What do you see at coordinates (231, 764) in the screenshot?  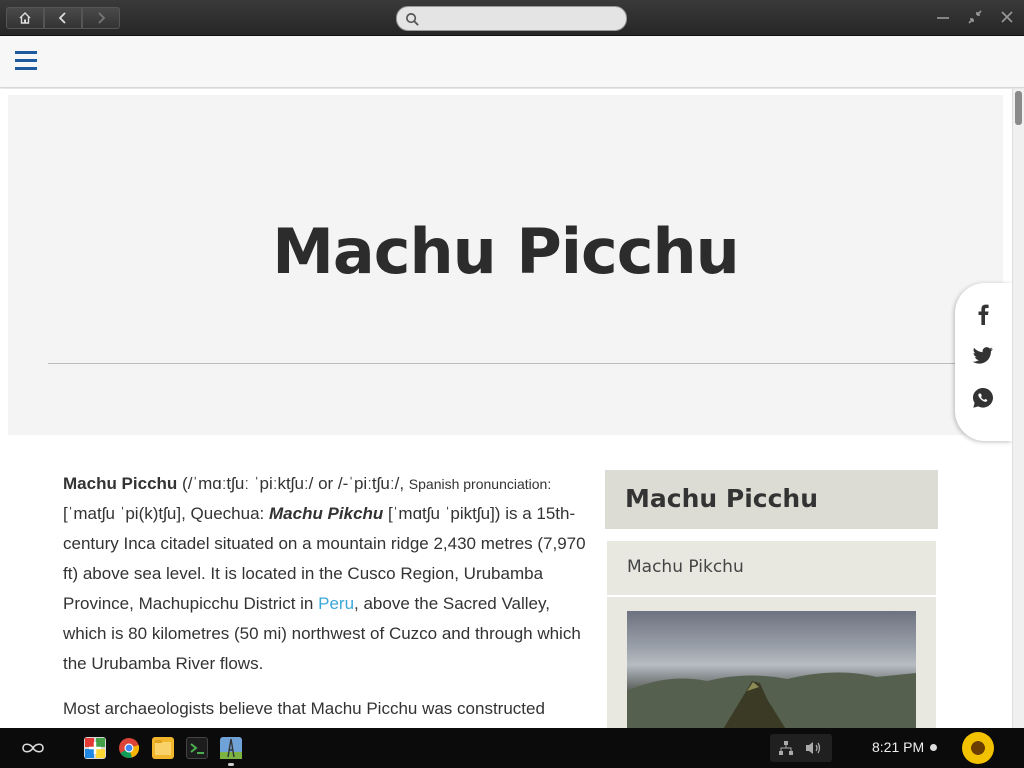 I see `active-app-indicator` at bounding box center [231, 764].